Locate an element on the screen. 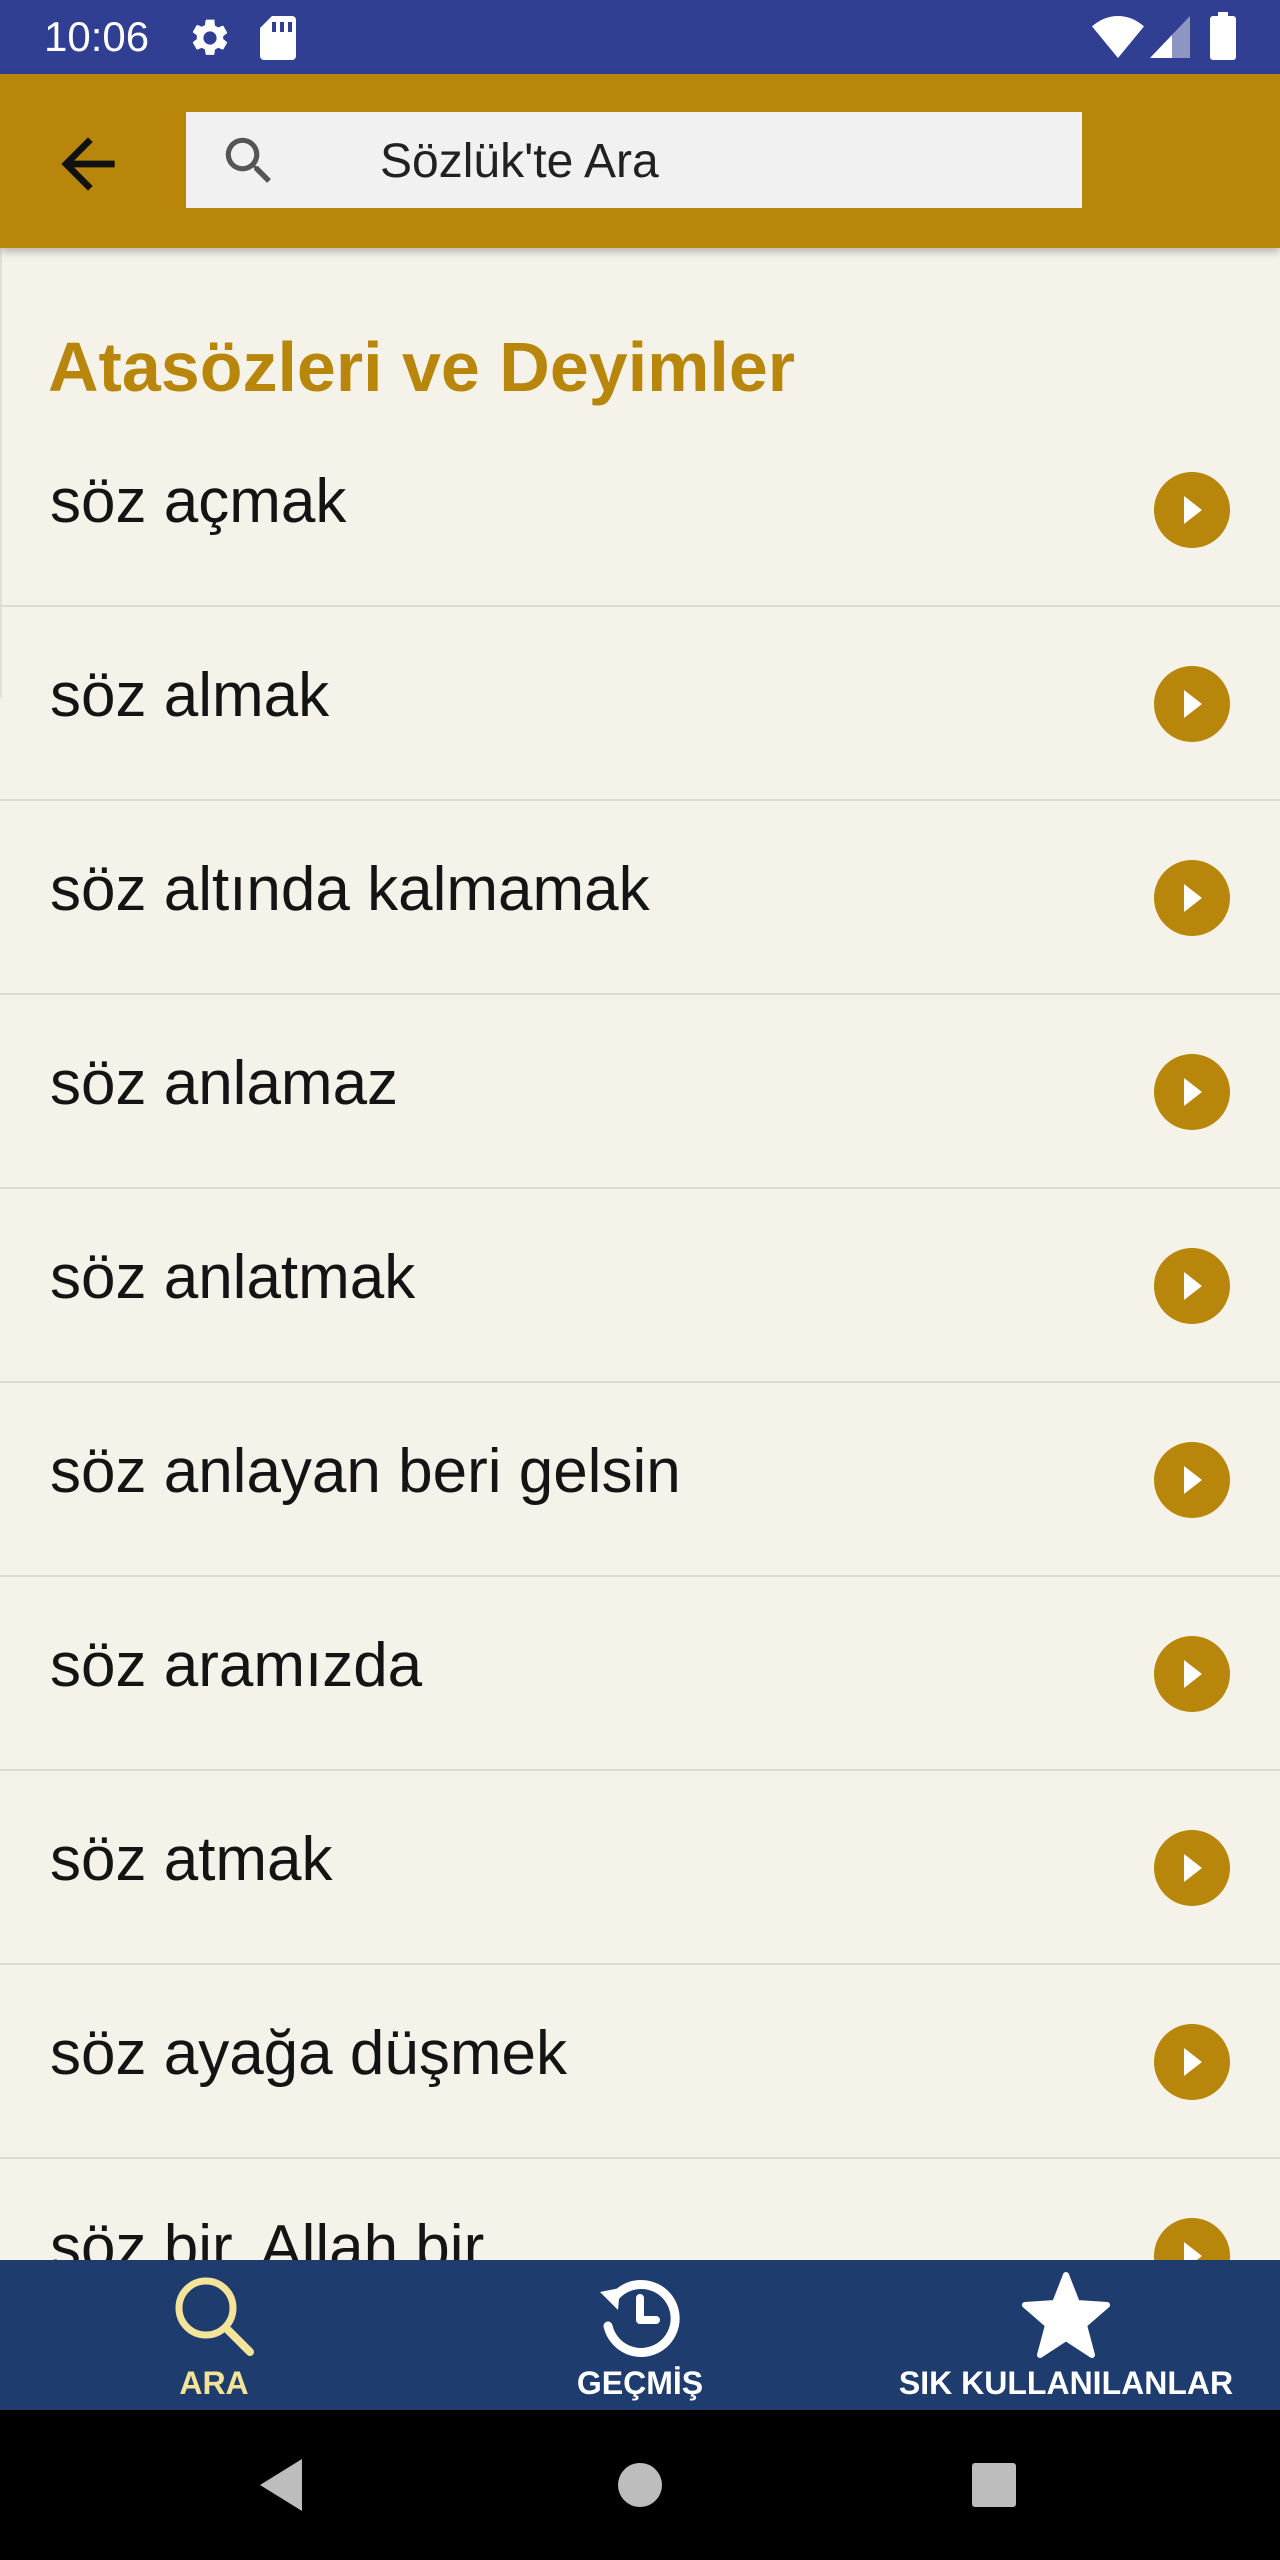  entry-label: söz anlamaz is located at coordinates (224, 1083).